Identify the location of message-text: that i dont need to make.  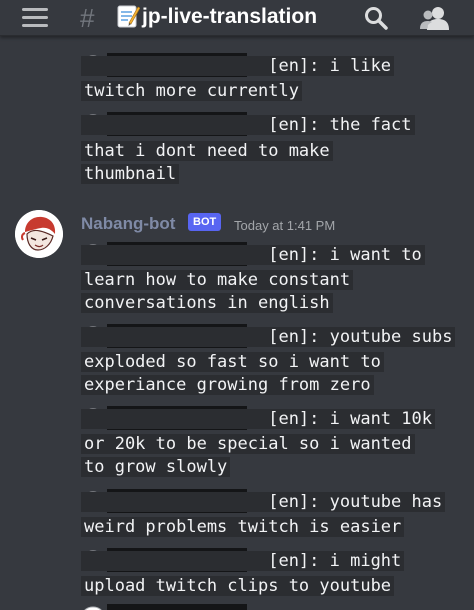
(207, 151).